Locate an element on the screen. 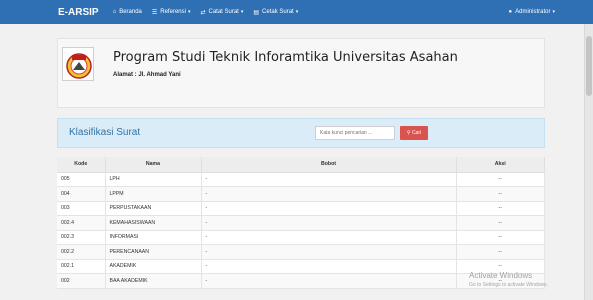 The width and height of the screenshot is (593, 300). table-row: 002.3 INFORMASI - -- is located at coordinates (301, 237).